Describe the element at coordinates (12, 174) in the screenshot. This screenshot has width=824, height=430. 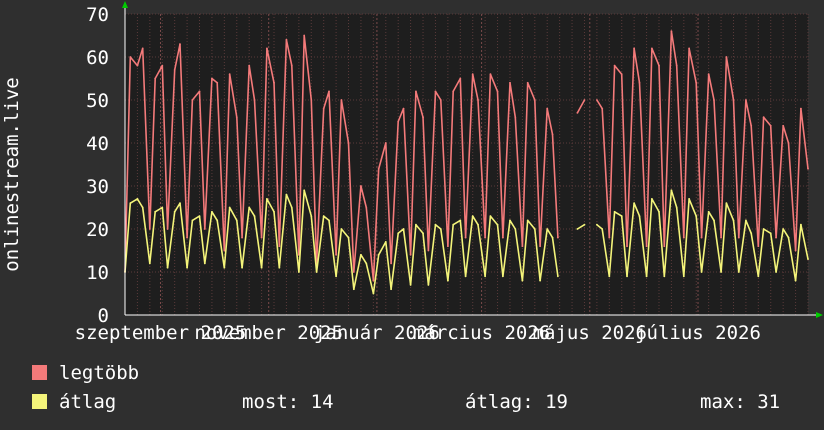
I see `y-axis-label: onlinestream.live` at that location.